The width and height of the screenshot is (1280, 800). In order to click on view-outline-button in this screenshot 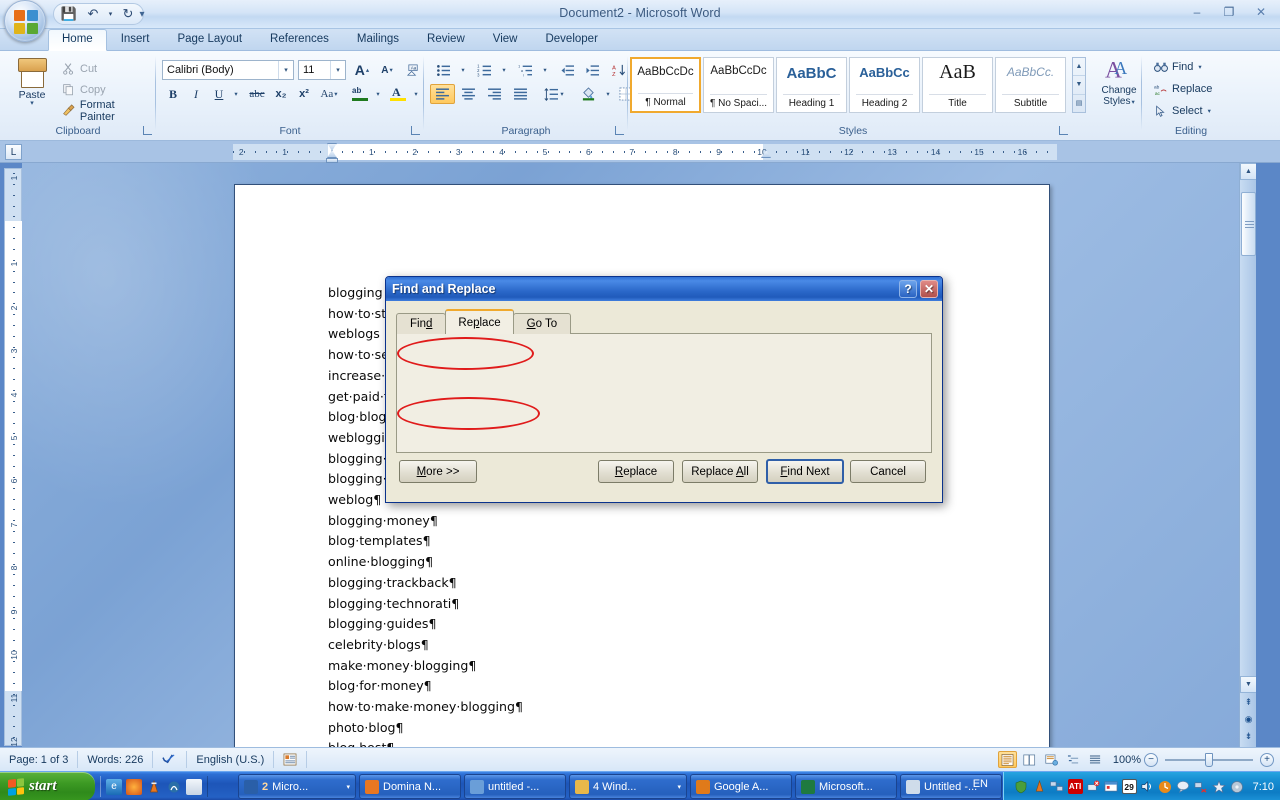, I will do `click(1073, 759)`.